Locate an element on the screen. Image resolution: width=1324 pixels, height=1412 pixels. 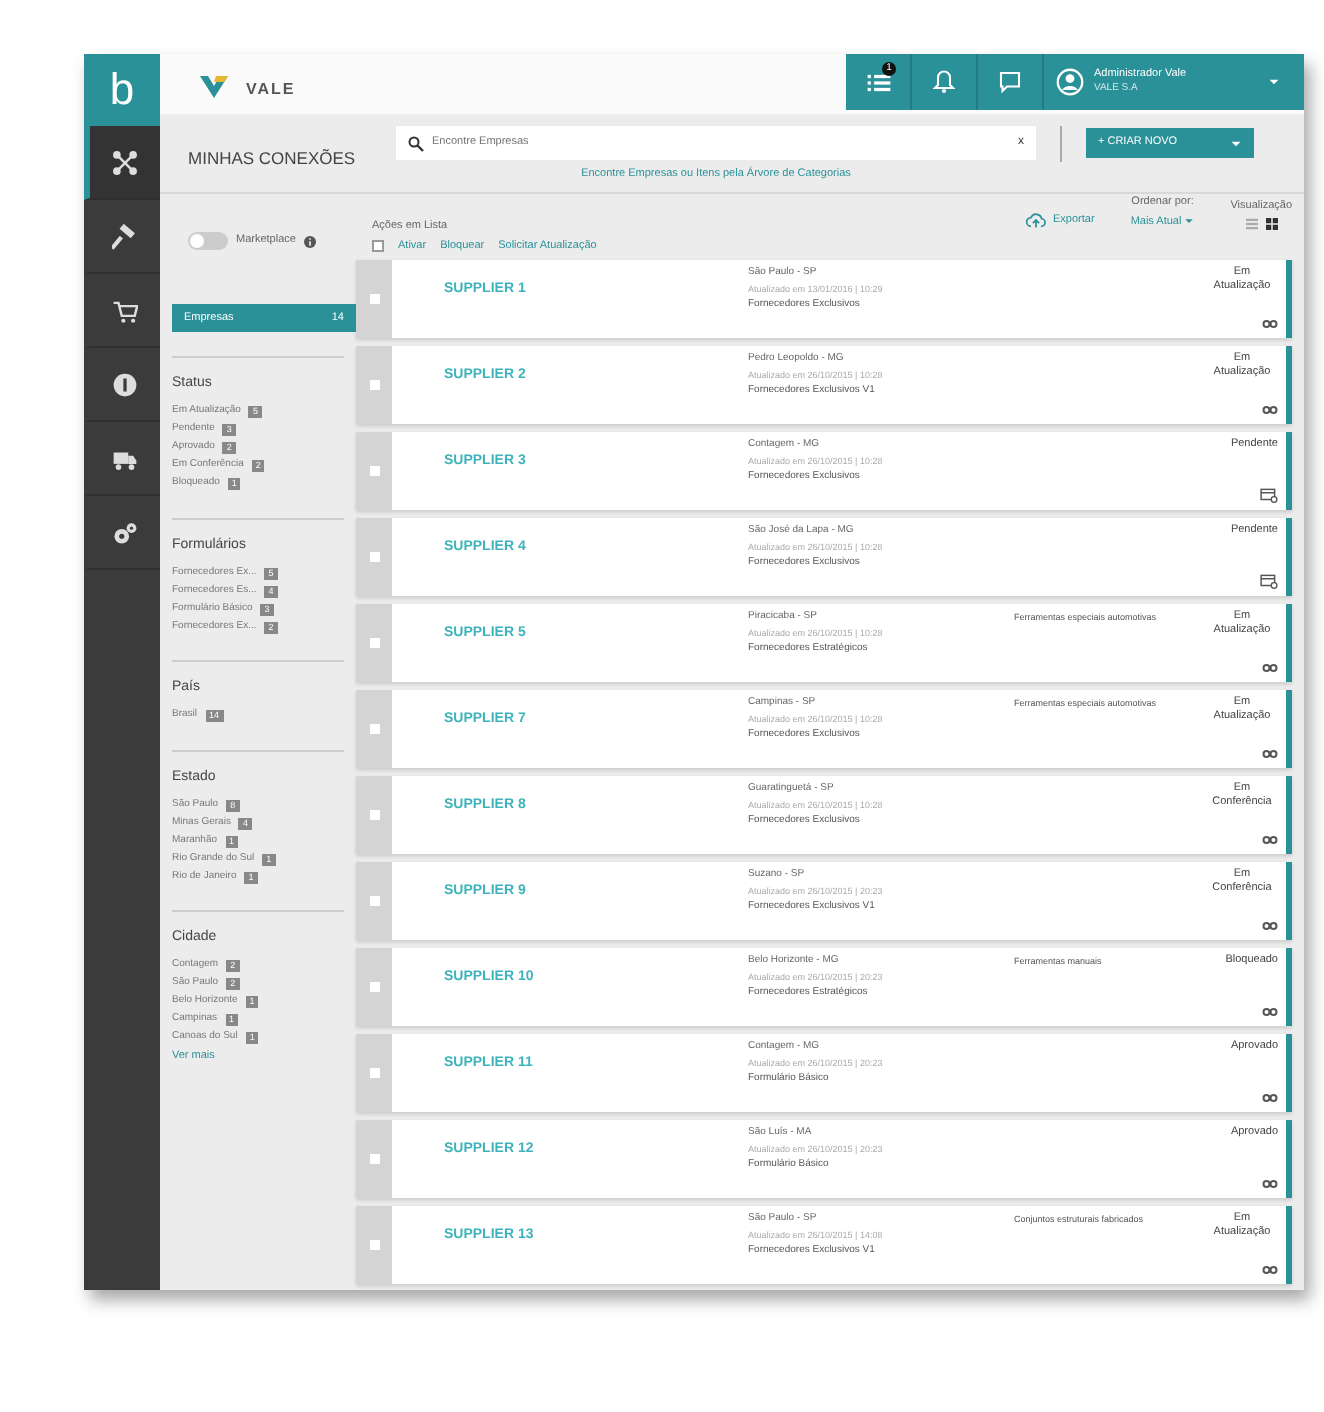
sidebar-item is located at coordinates (122, 163).